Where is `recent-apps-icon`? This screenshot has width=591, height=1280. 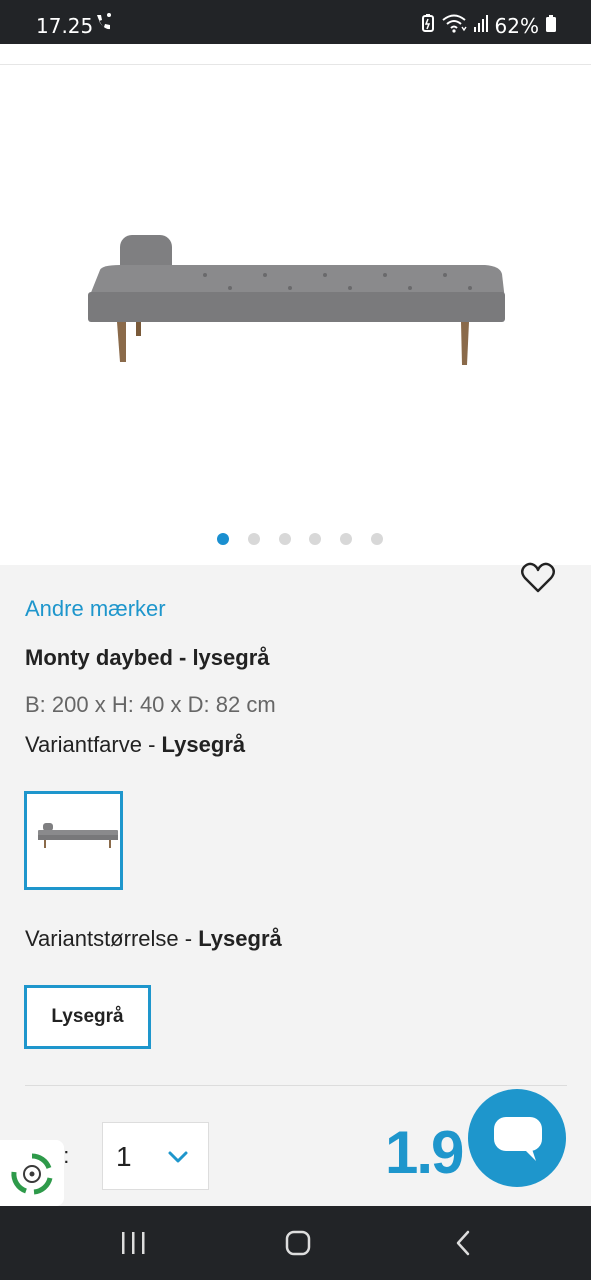
recent-apps-icon is located at coordinates (133, 1243).